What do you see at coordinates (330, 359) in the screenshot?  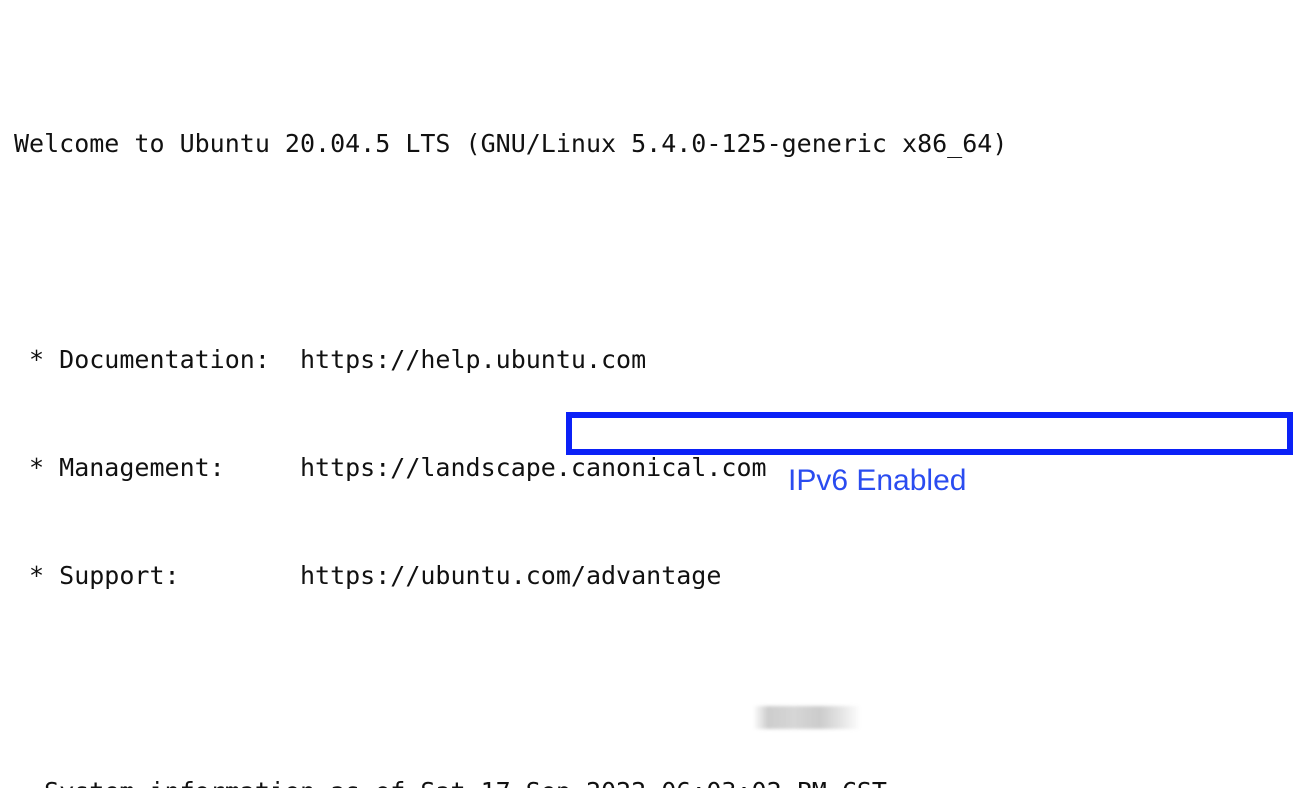 I see `documentation-line: * Documentation: https://help.ubuntu.com` at bounding box center [330, 359].